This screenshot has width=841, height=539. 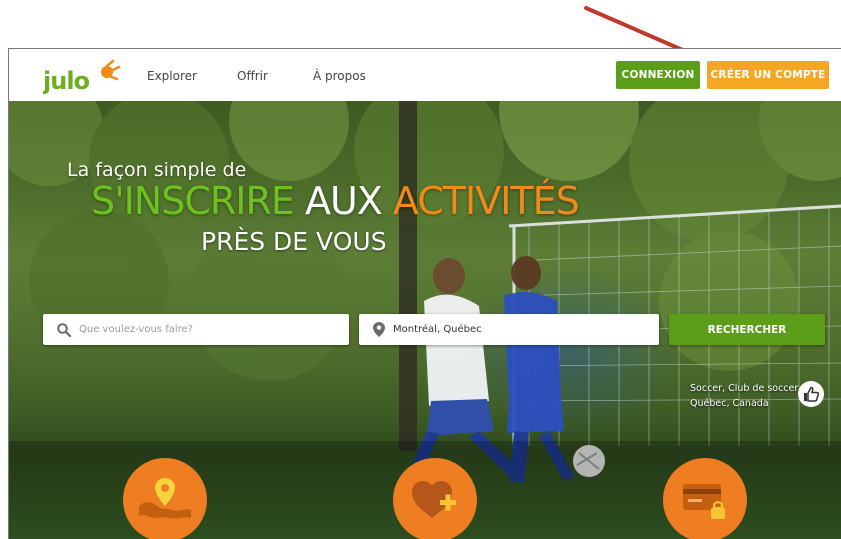 What do you see at coordinates (172, 76) in the screenshot?
I see `nav-explorer: Explorer` at bounding box center [172, 76].